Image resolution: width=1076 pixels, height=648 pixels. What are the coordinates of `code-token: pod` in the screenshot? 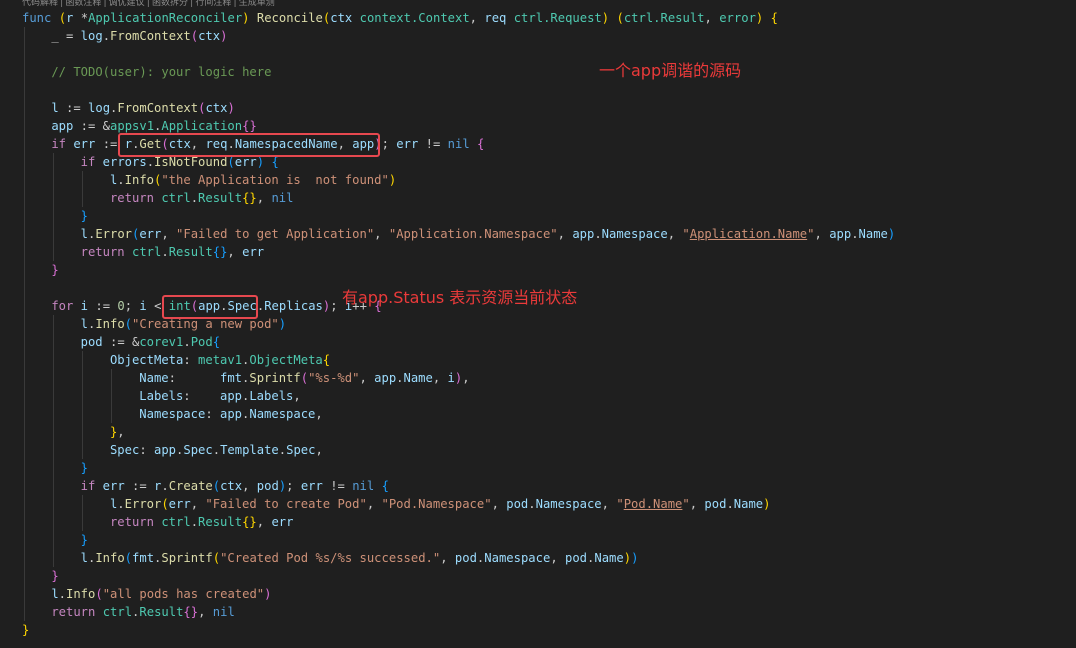 It's located at (576, 558).